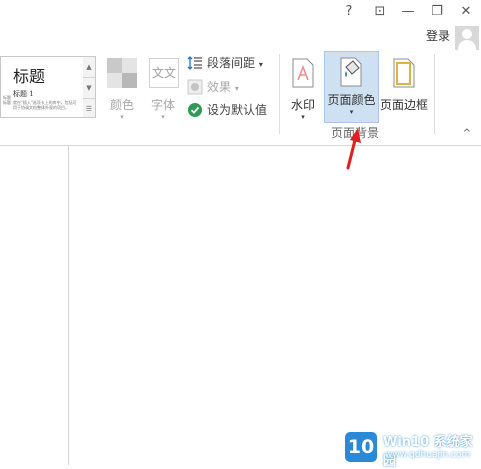 The width and height of the screenshot is (481, 469). Describe the element at coordinates (404, 91) in the screenshot. I see `page-borders-button: 页面边框` at that location.